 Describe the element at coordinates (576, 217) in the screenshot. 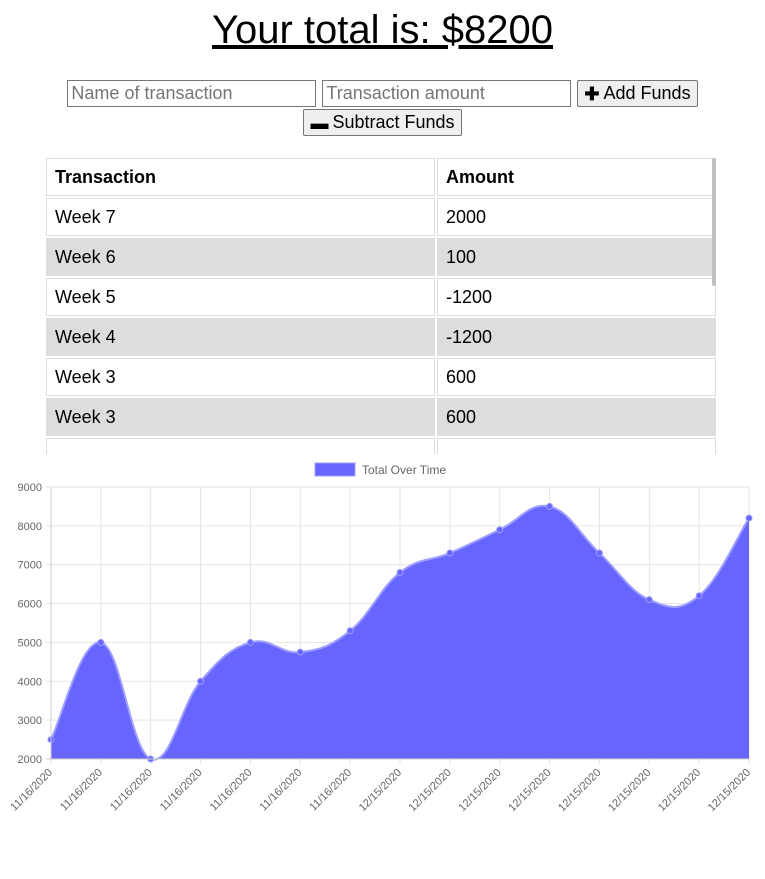

I see `transaction-amount-cell: 2000` at that location.